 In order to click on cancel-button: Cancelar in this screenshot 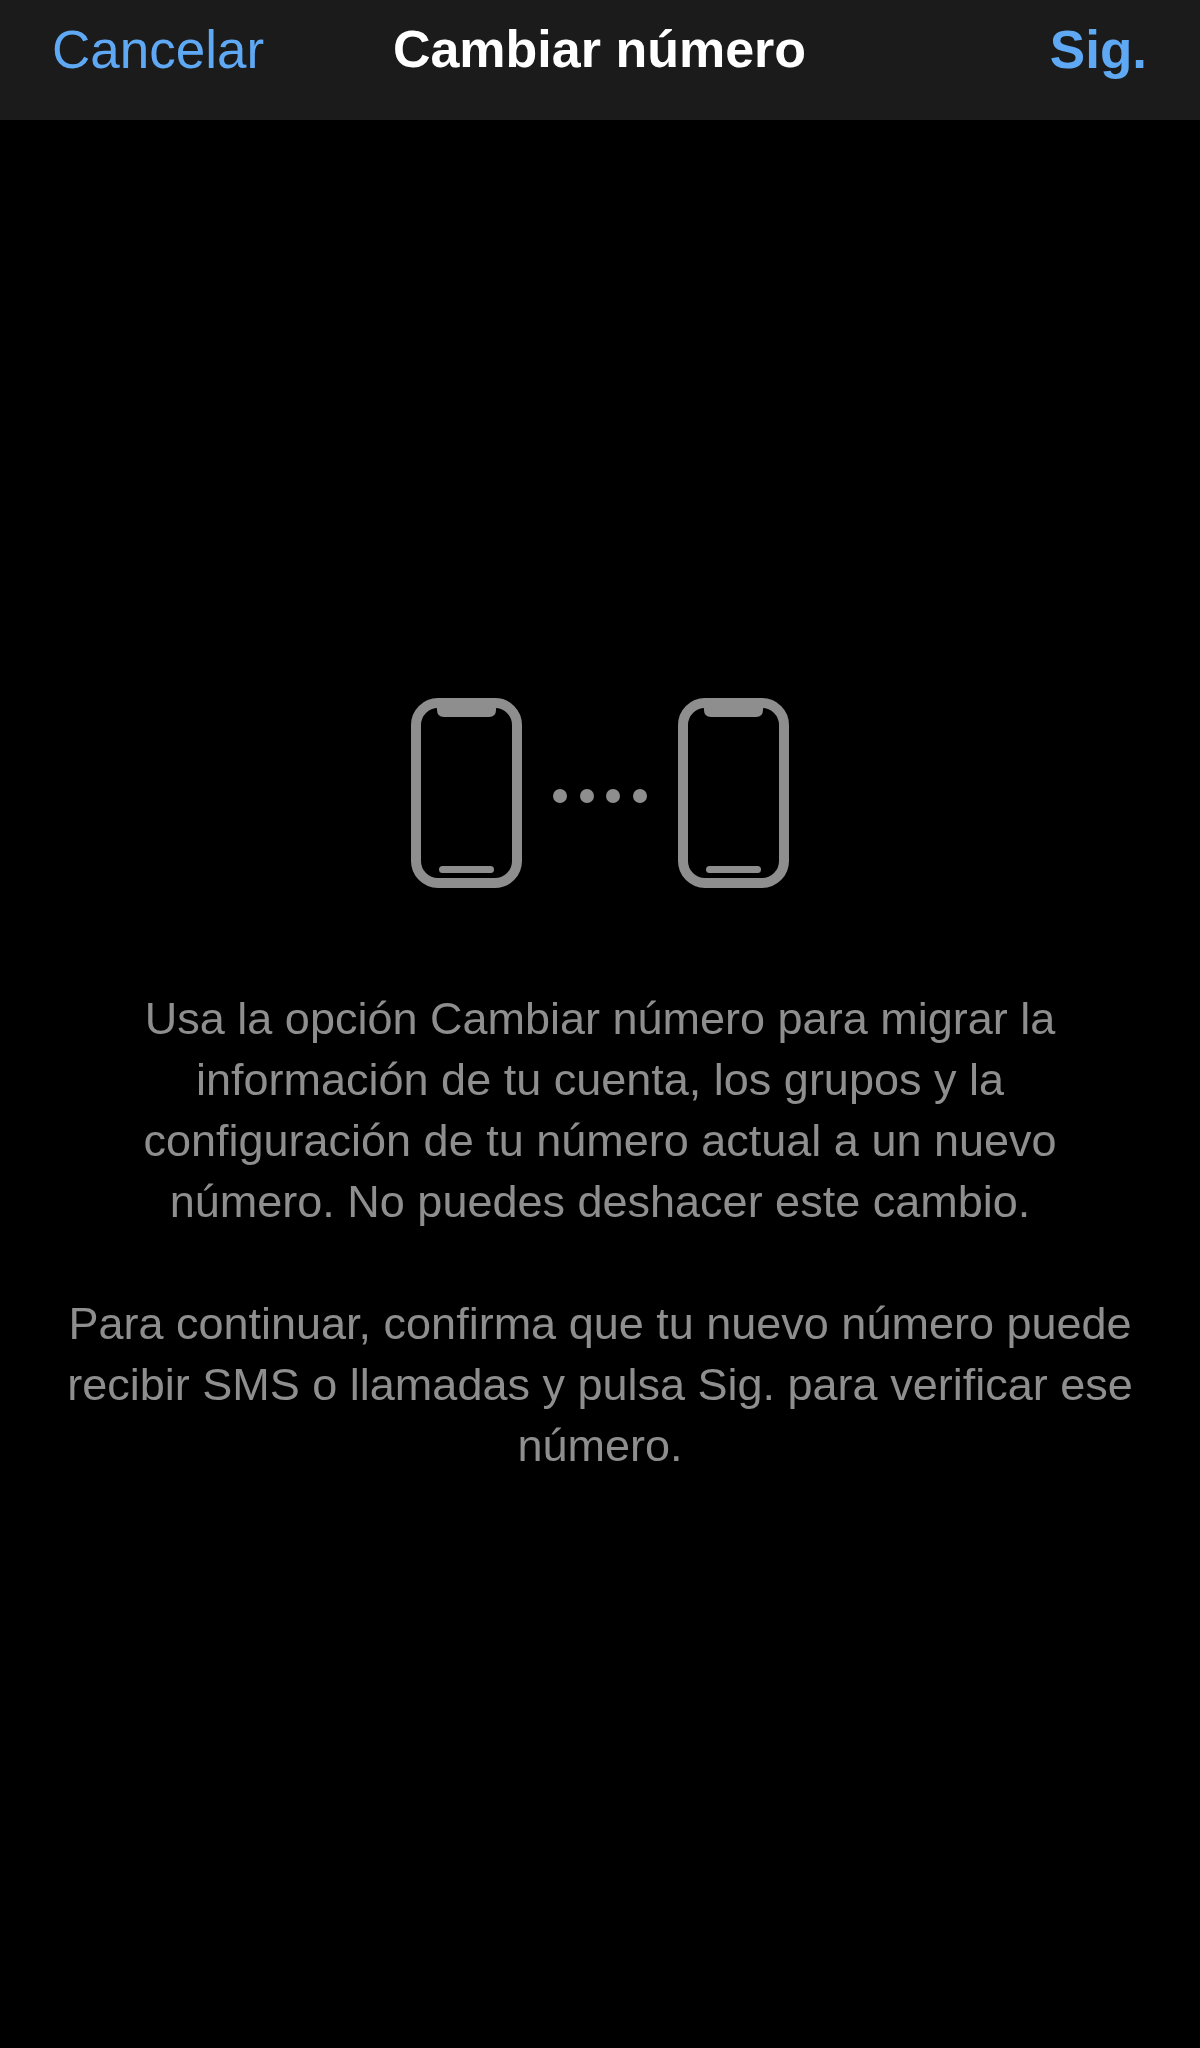, I will do `click(158, 50)`.